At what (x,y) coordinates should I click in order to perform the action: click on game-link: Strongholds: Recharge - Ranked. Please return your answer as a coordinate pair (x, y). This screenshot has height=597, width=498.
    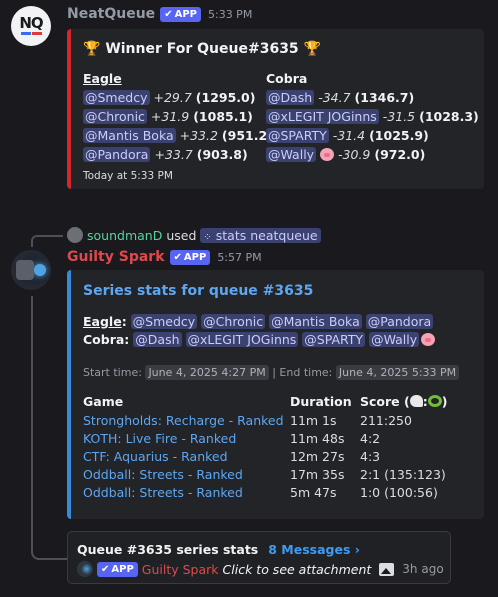
    Looking at the image, I should click on (183, 420).